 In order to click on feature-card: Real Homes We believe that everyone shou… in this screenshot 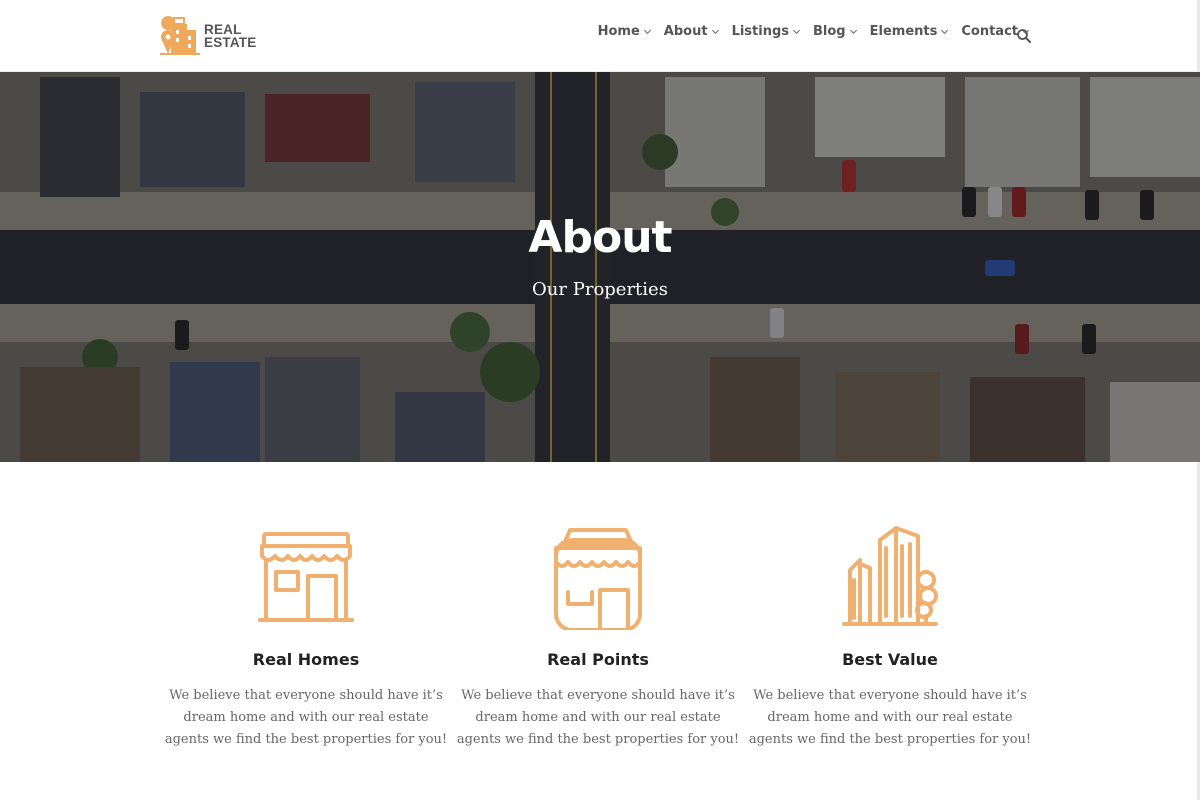, I will do `click(306, 635)`.